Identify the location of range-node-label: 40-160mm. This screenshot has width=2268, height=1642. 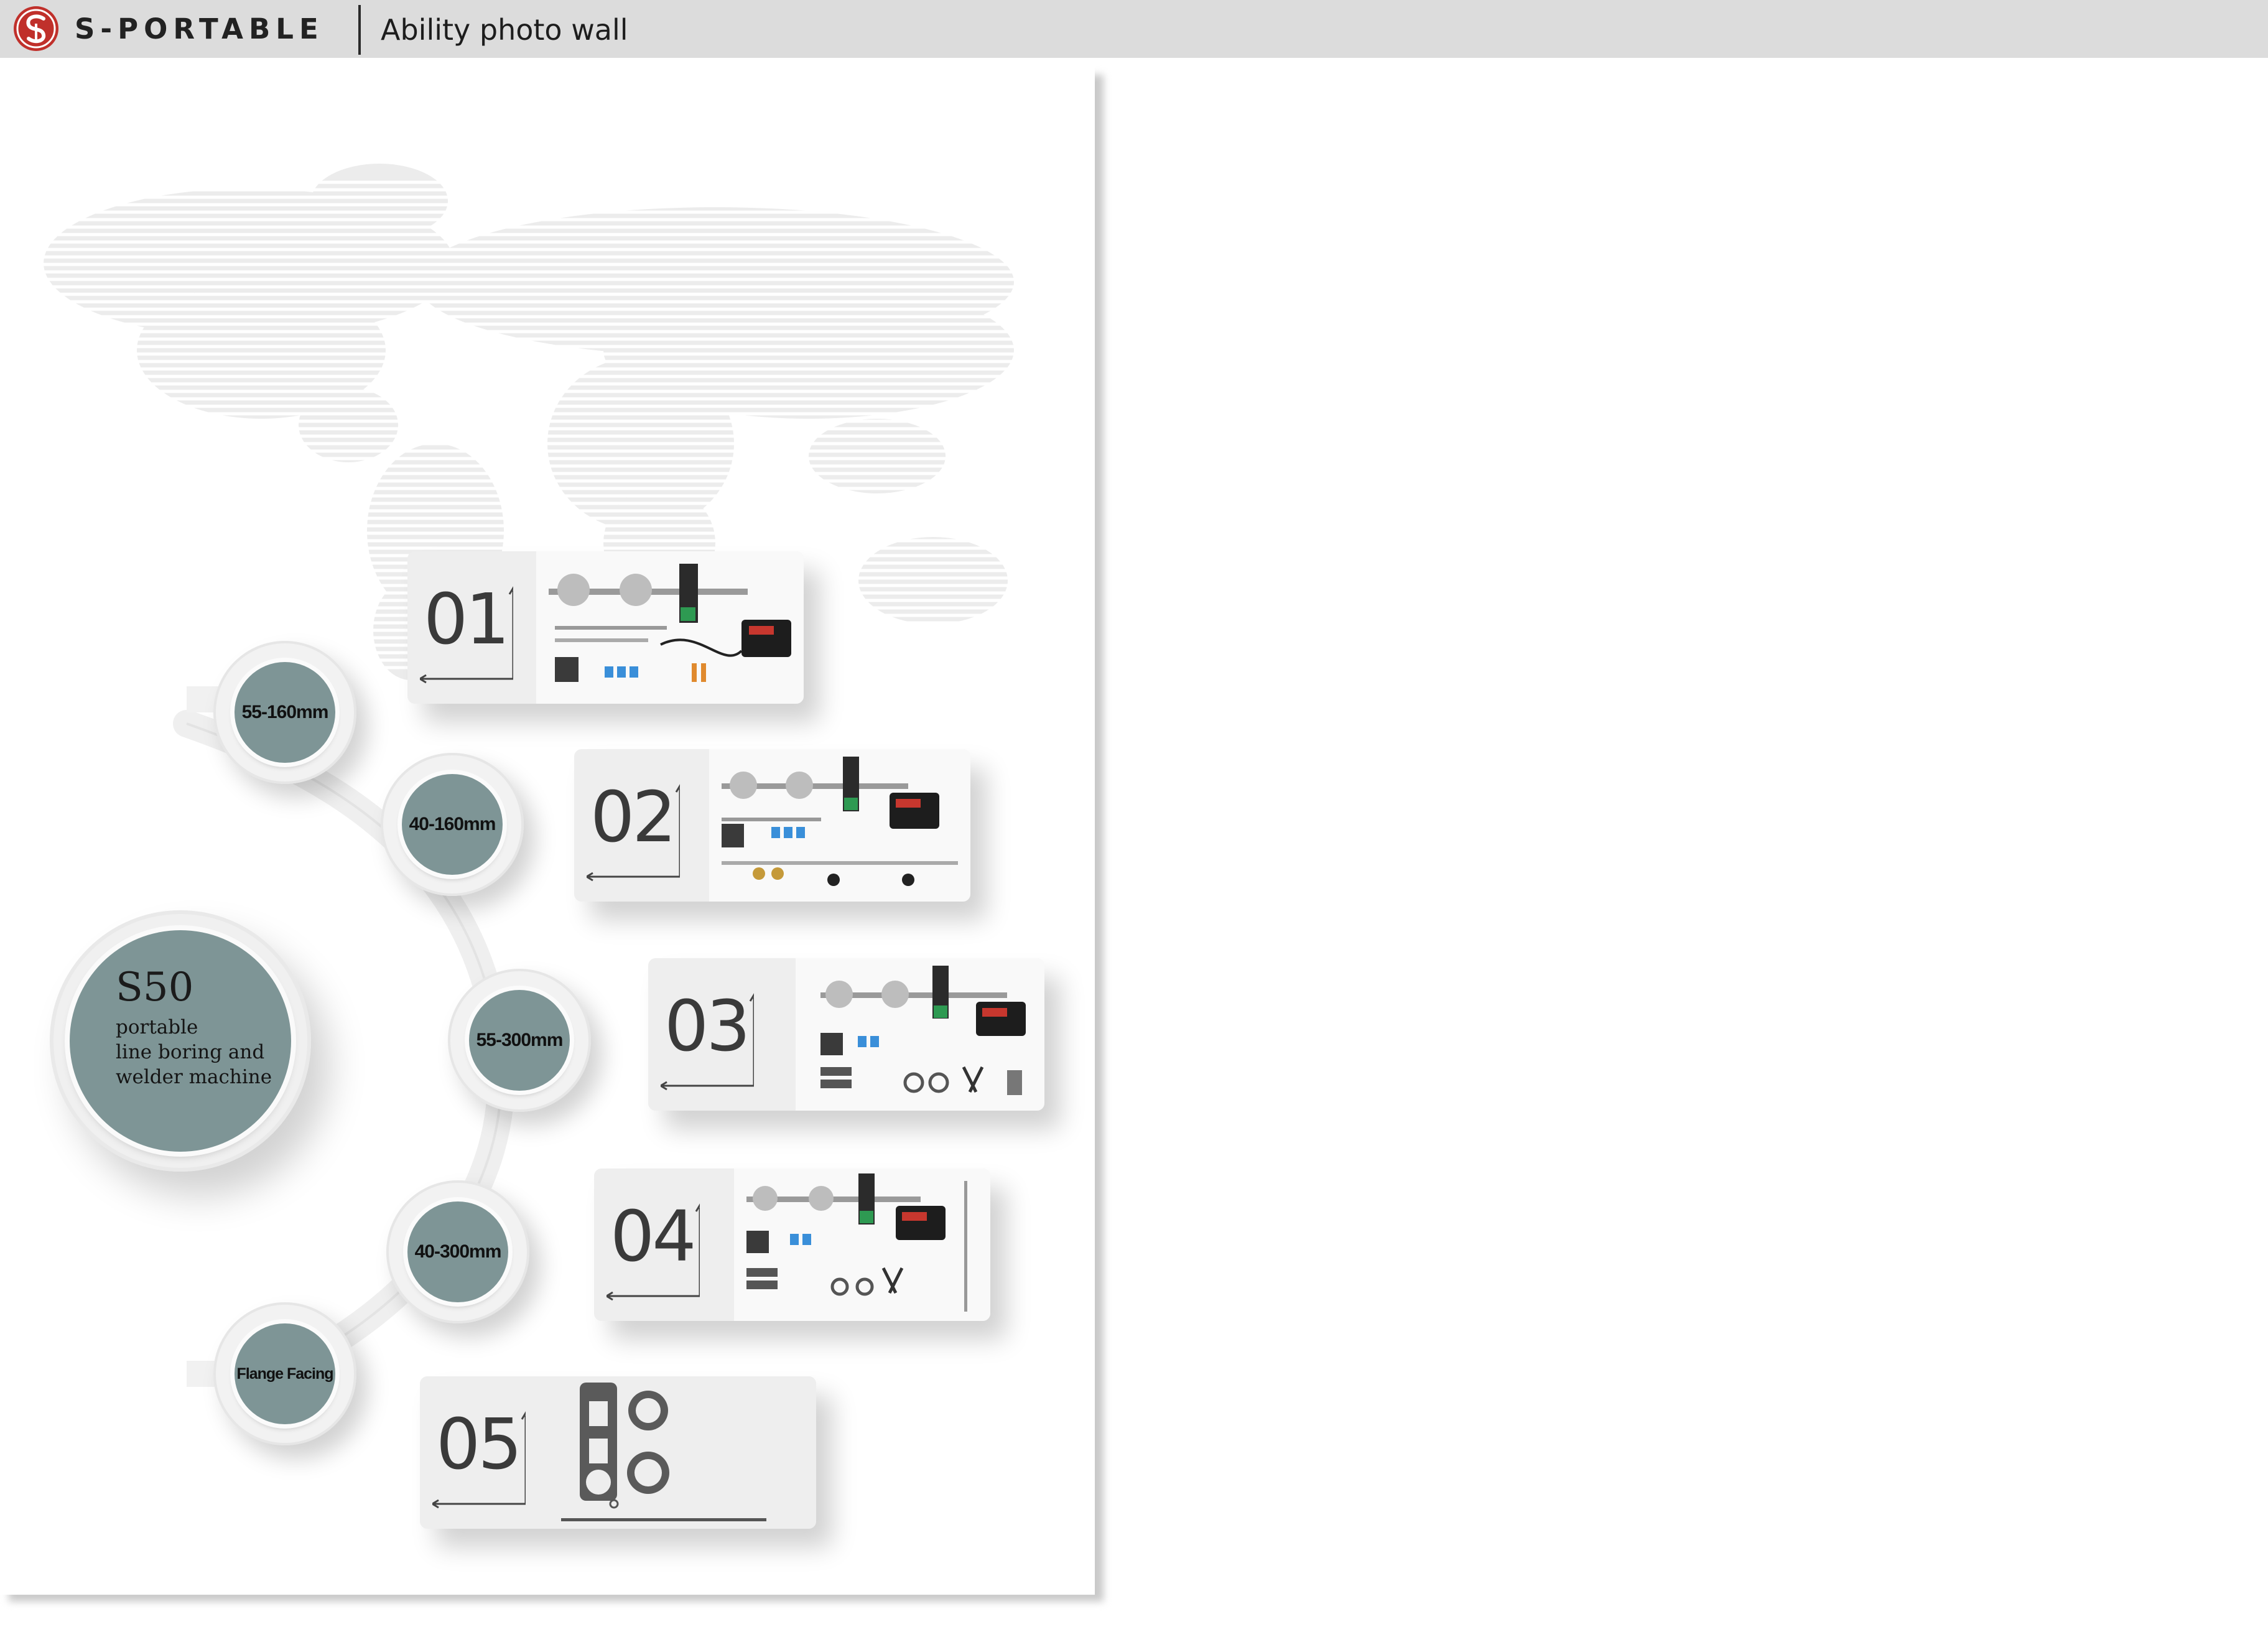
(452, 824).